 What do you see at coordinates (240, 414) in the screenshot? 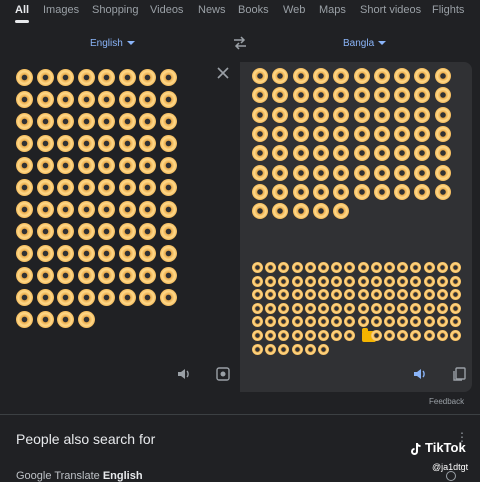
I see `divider` at bounding box center [240, 414].